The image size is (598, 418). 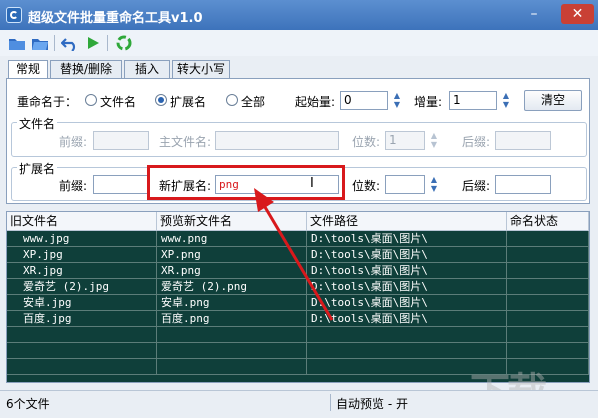 What do you see at coordinates (366, 142) in the screenshot?
I see `fn-digits-label: 位数:` at bounding box center [366, 142].